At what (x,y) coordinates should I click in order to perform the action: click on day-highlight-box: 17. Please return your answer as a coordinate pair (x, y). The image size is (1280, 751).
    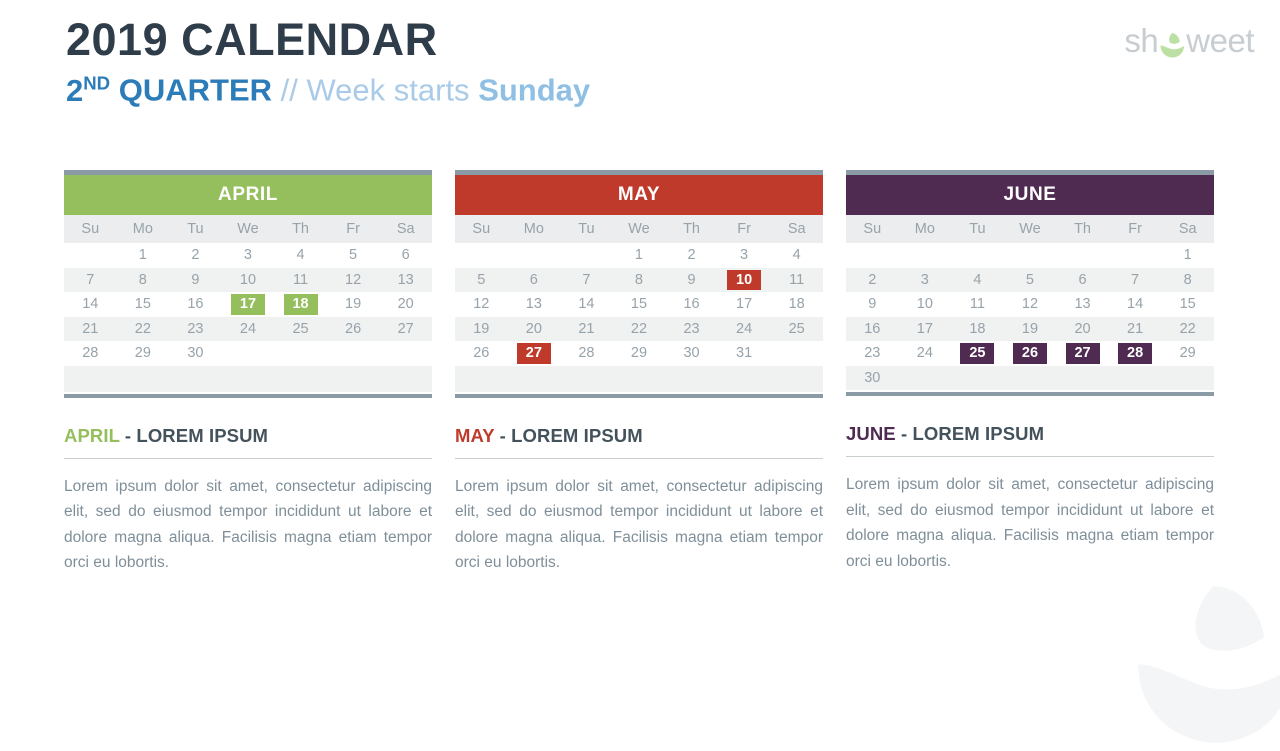
    Looking at the image, I should click on (247, 304).